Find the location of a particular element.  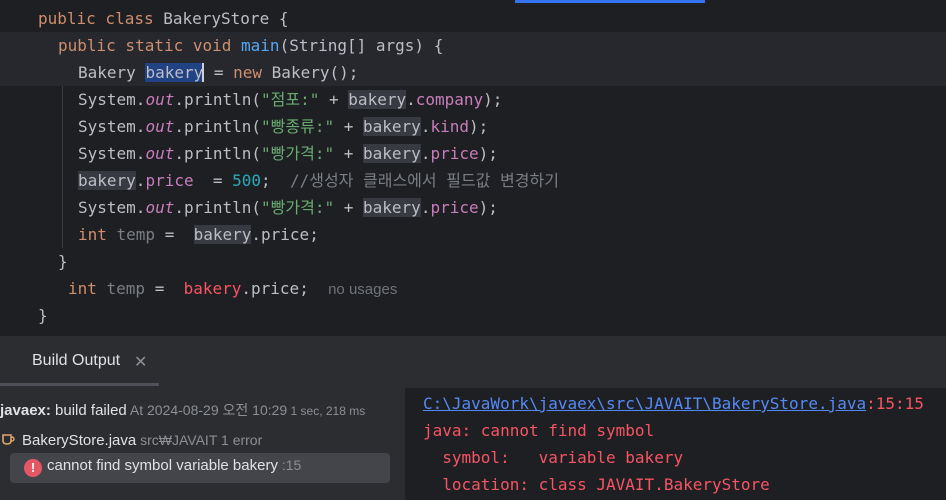

error-icon: ! is located at coordinates (33, 468).